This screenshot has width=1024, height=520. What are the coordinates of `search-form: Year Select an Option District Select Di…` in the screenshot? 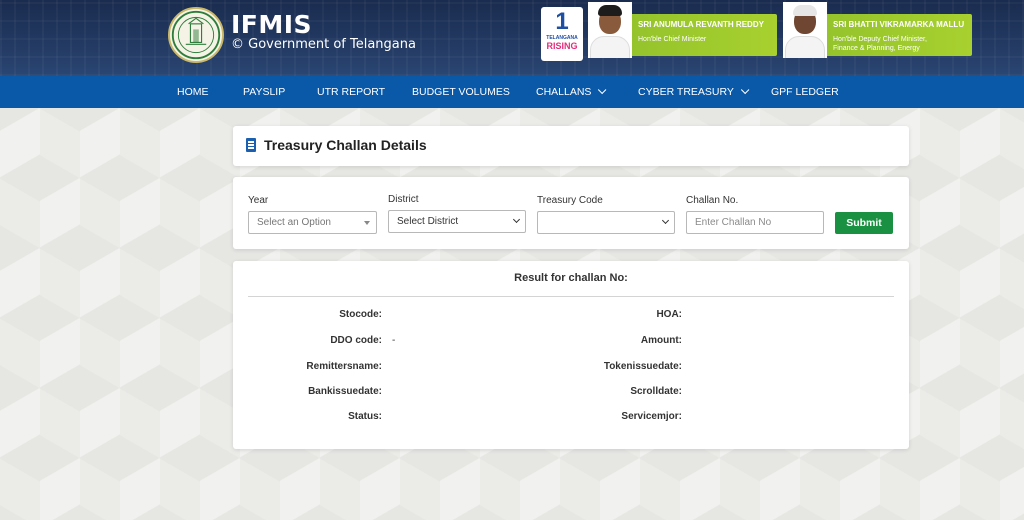 It's located at (571, 213).